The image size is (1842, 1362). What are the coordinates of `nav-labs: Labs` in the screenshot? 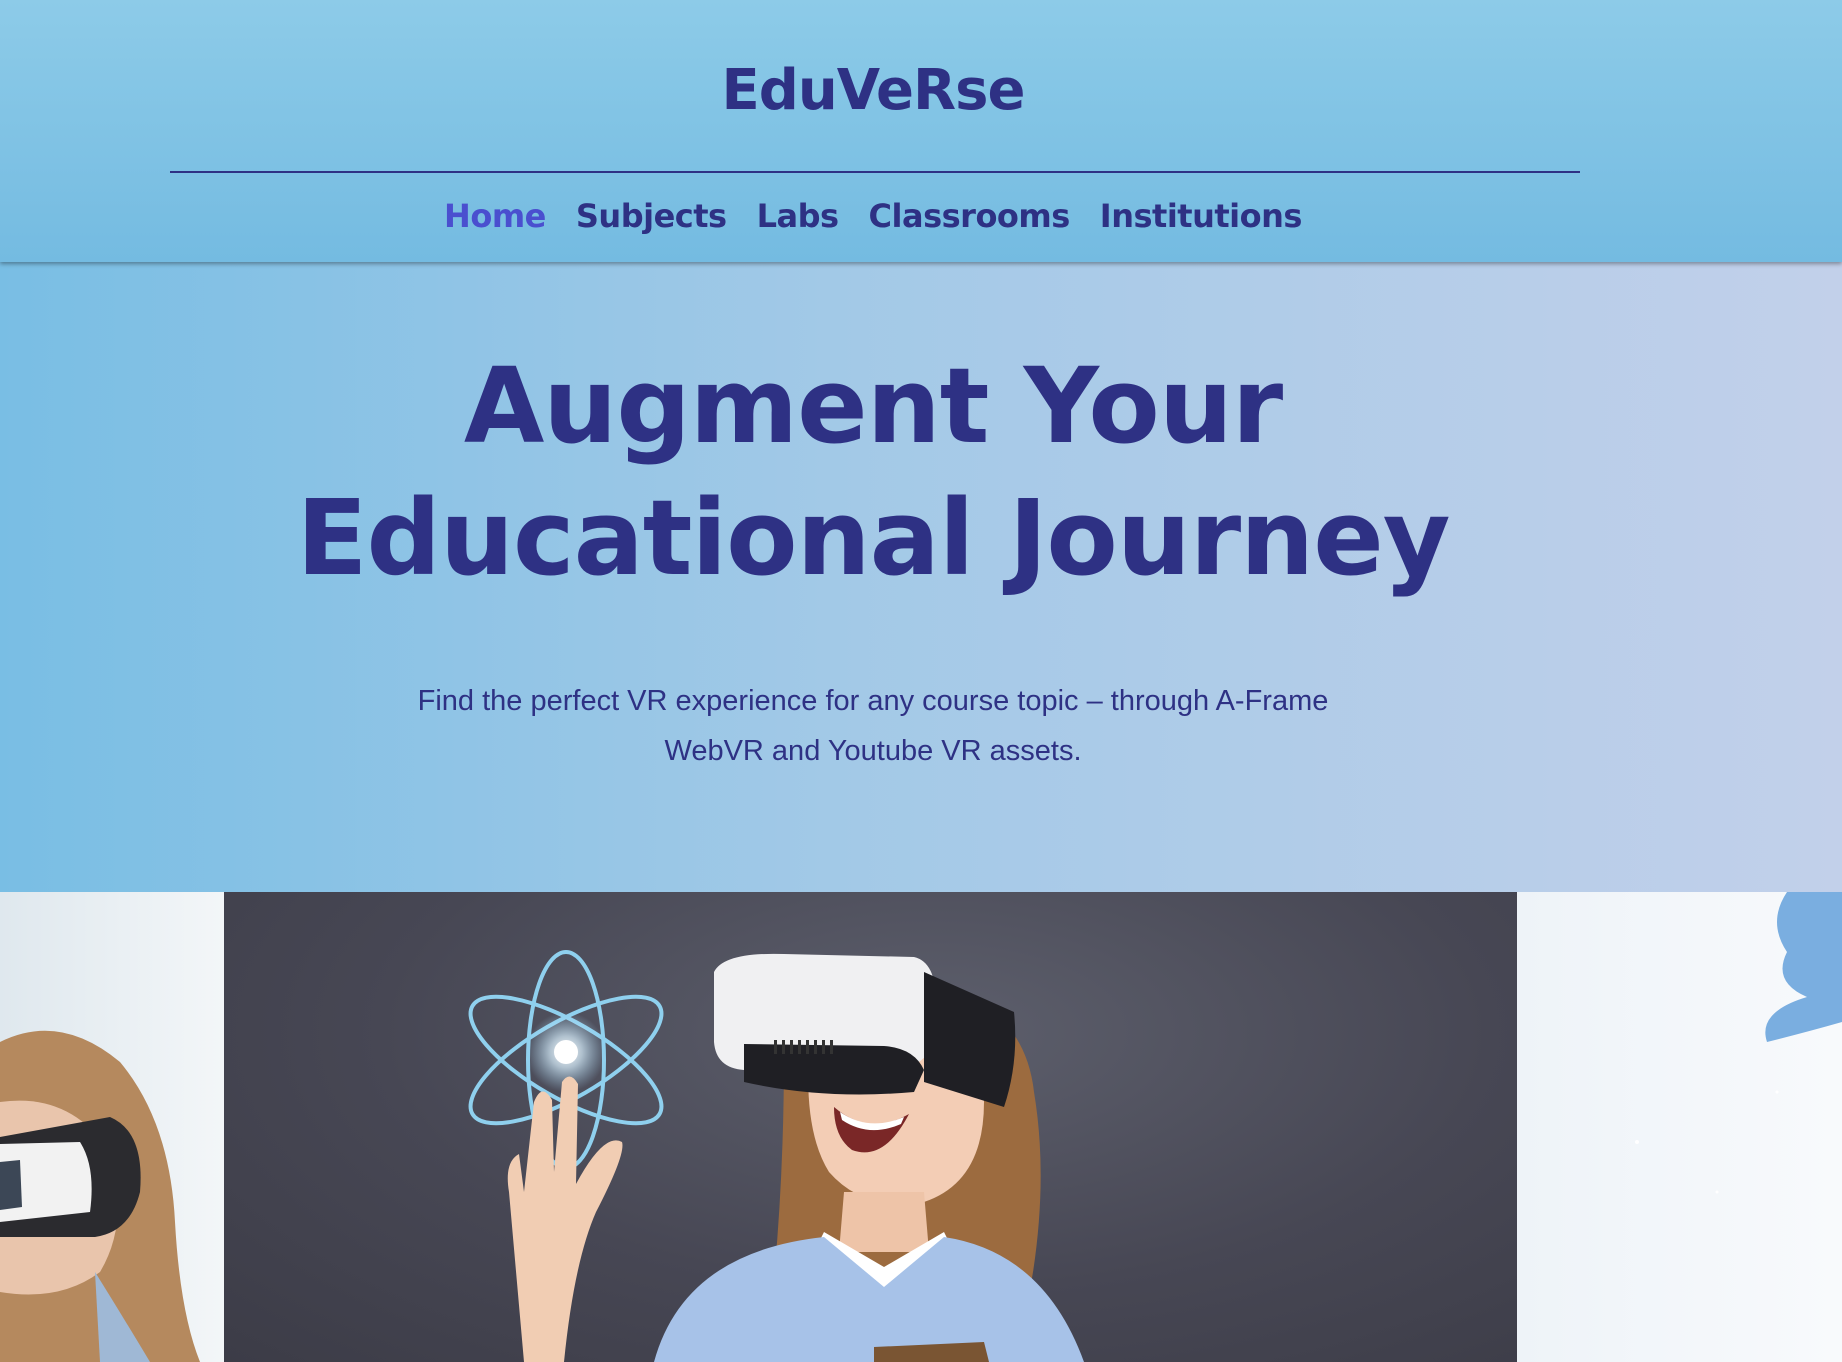 It's located at (798, 216).